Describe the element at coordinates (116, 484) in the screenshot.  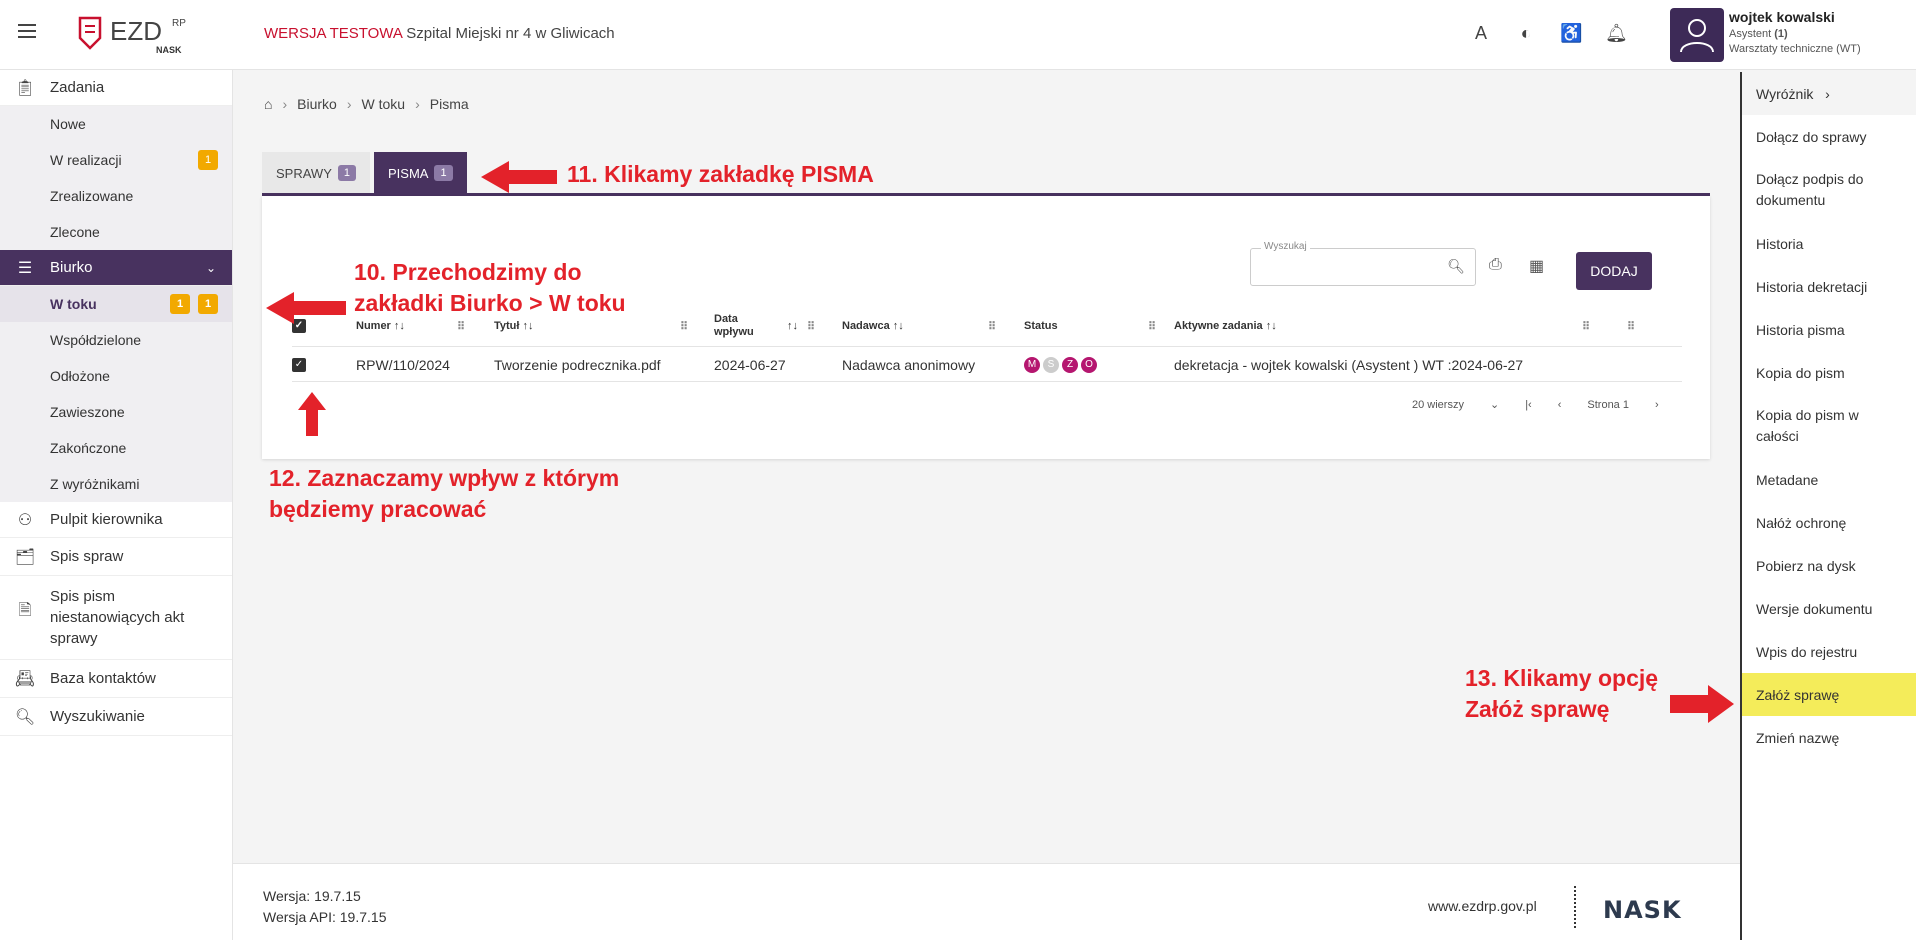
I see `sidebar-item-z-wyroznikami: Z wyróżnikami` at that location.